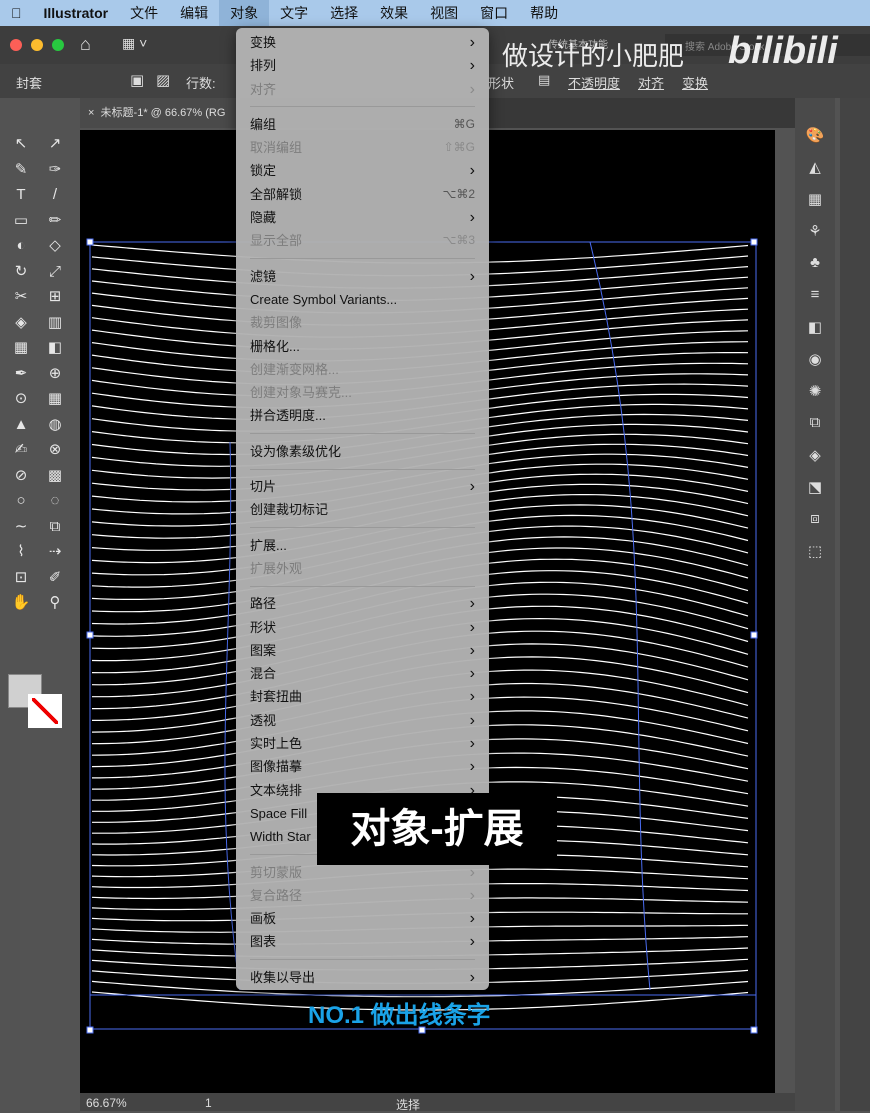 This screenshot has width=870, height=1113. What do you see at coordinates (21, 272) in the screenshot?
I see `tool-icon: ↻` at bounding box center [21, 272].